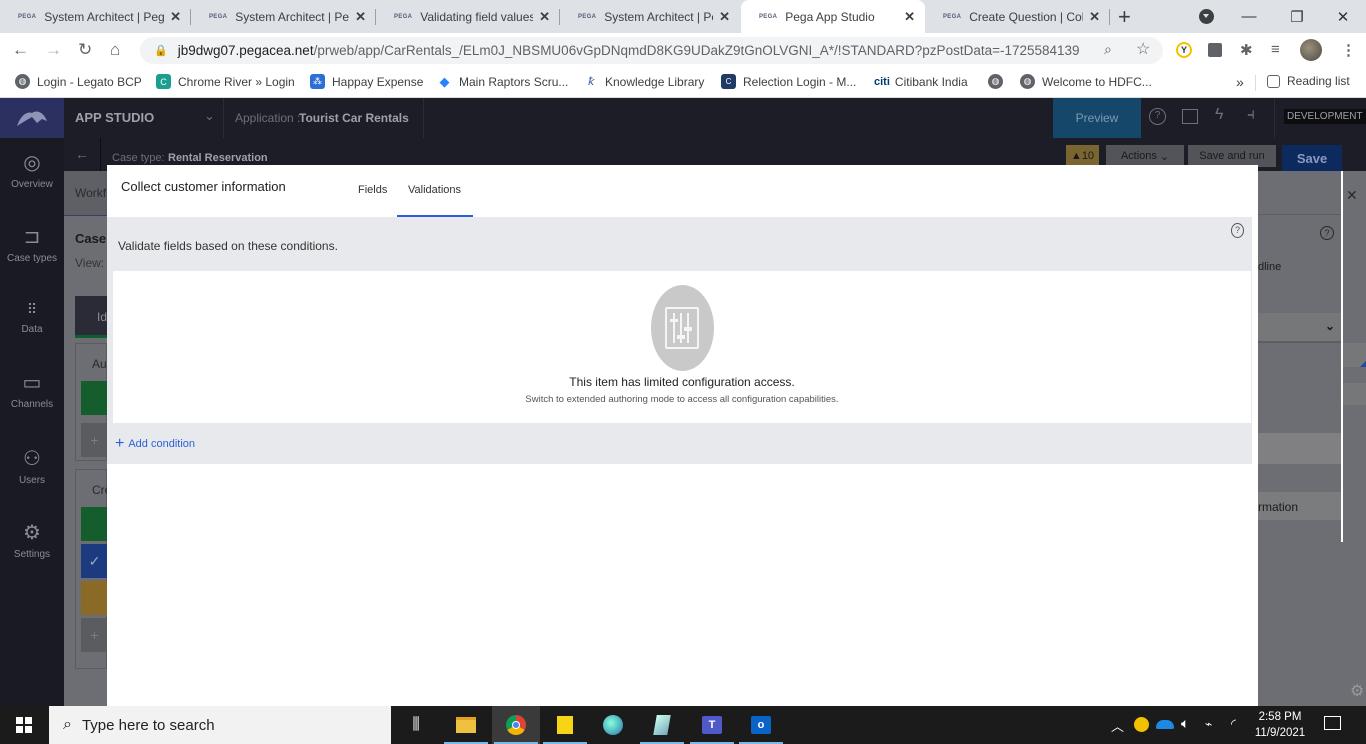  Describe the element at coordinates (372, 190) in the screenshot. I see `tab-fields: Fields` at that location.